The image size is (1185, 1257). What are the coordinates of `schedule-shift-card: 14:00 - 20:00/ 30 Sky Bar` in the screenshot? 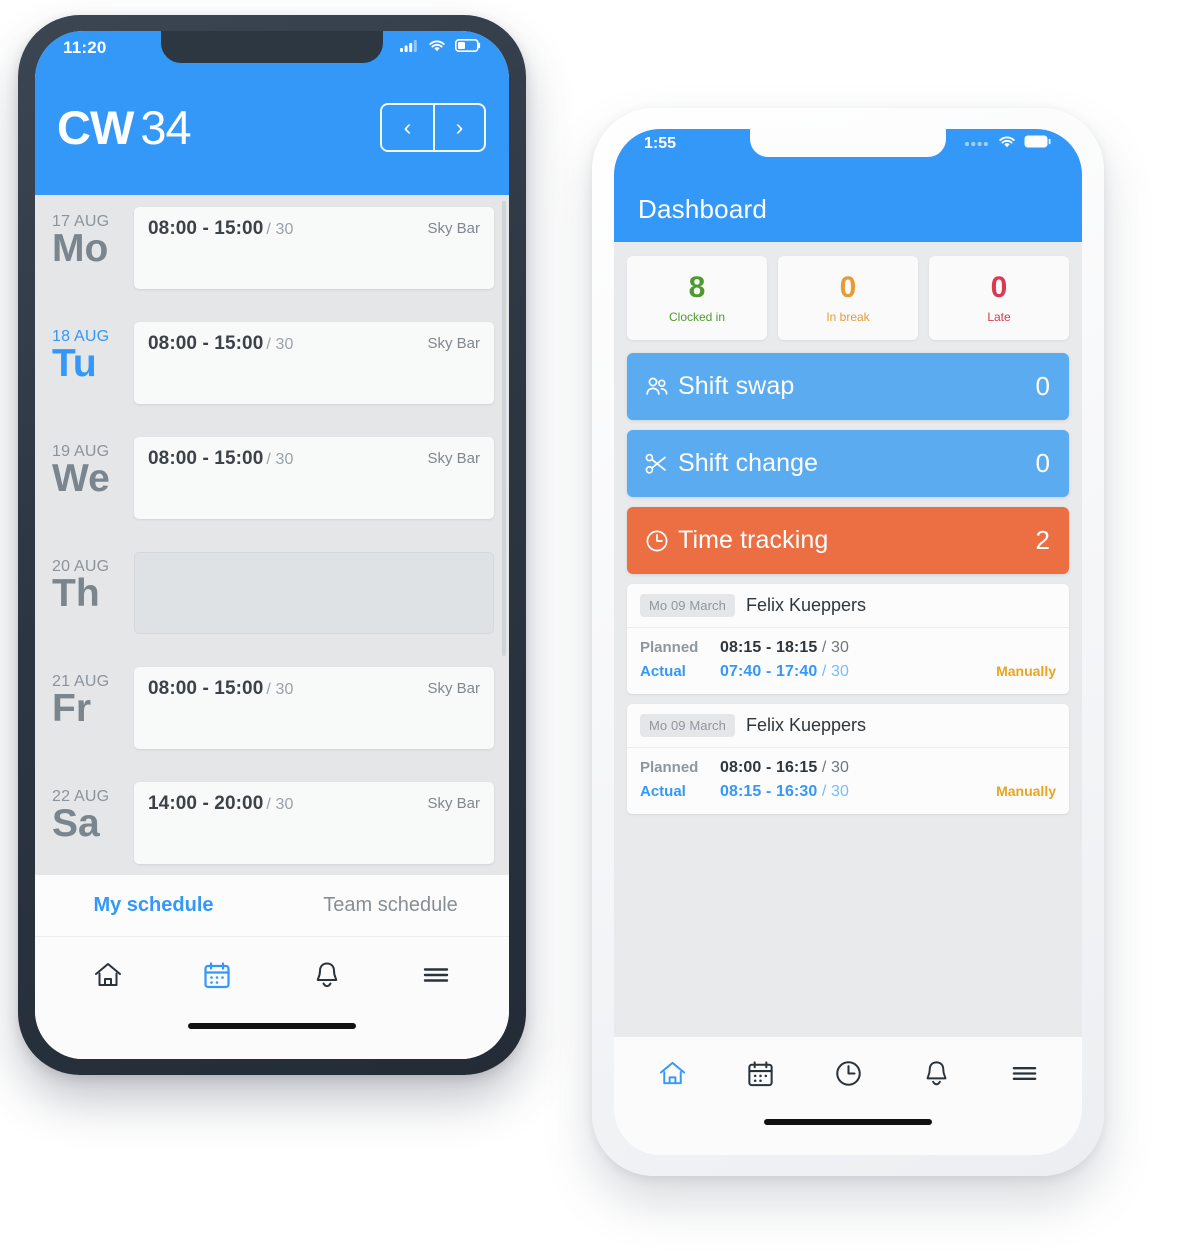 It's located at (314, 823).